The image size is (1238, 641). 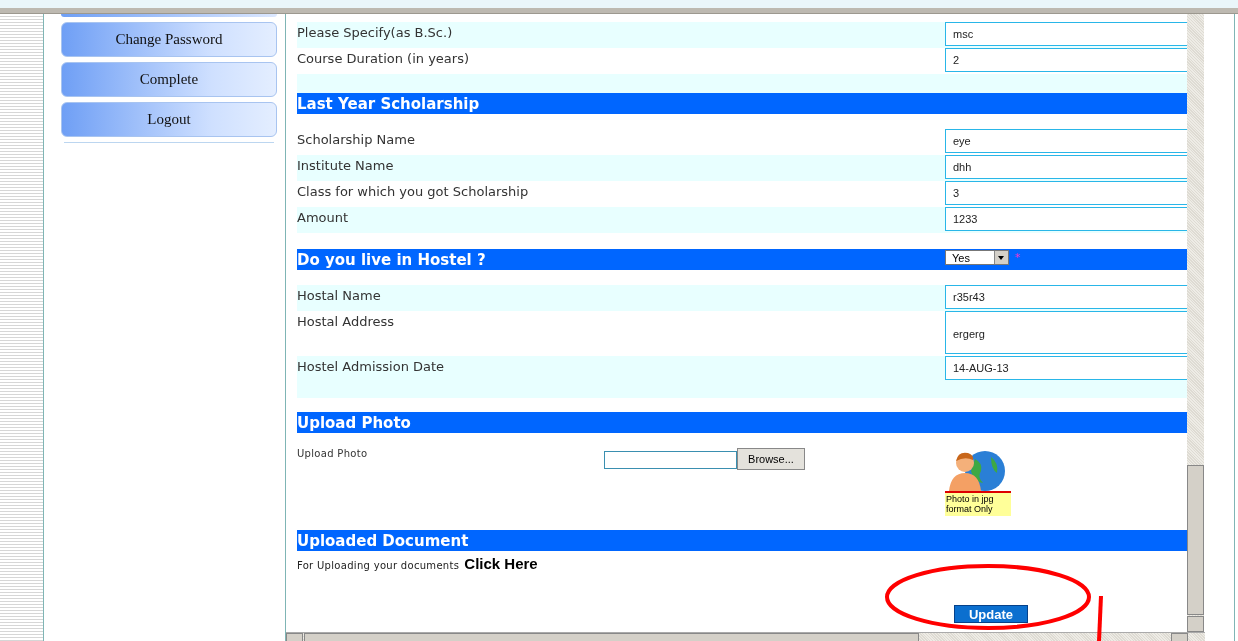 I want to click on file-path-field, so click(x=670, y=460).